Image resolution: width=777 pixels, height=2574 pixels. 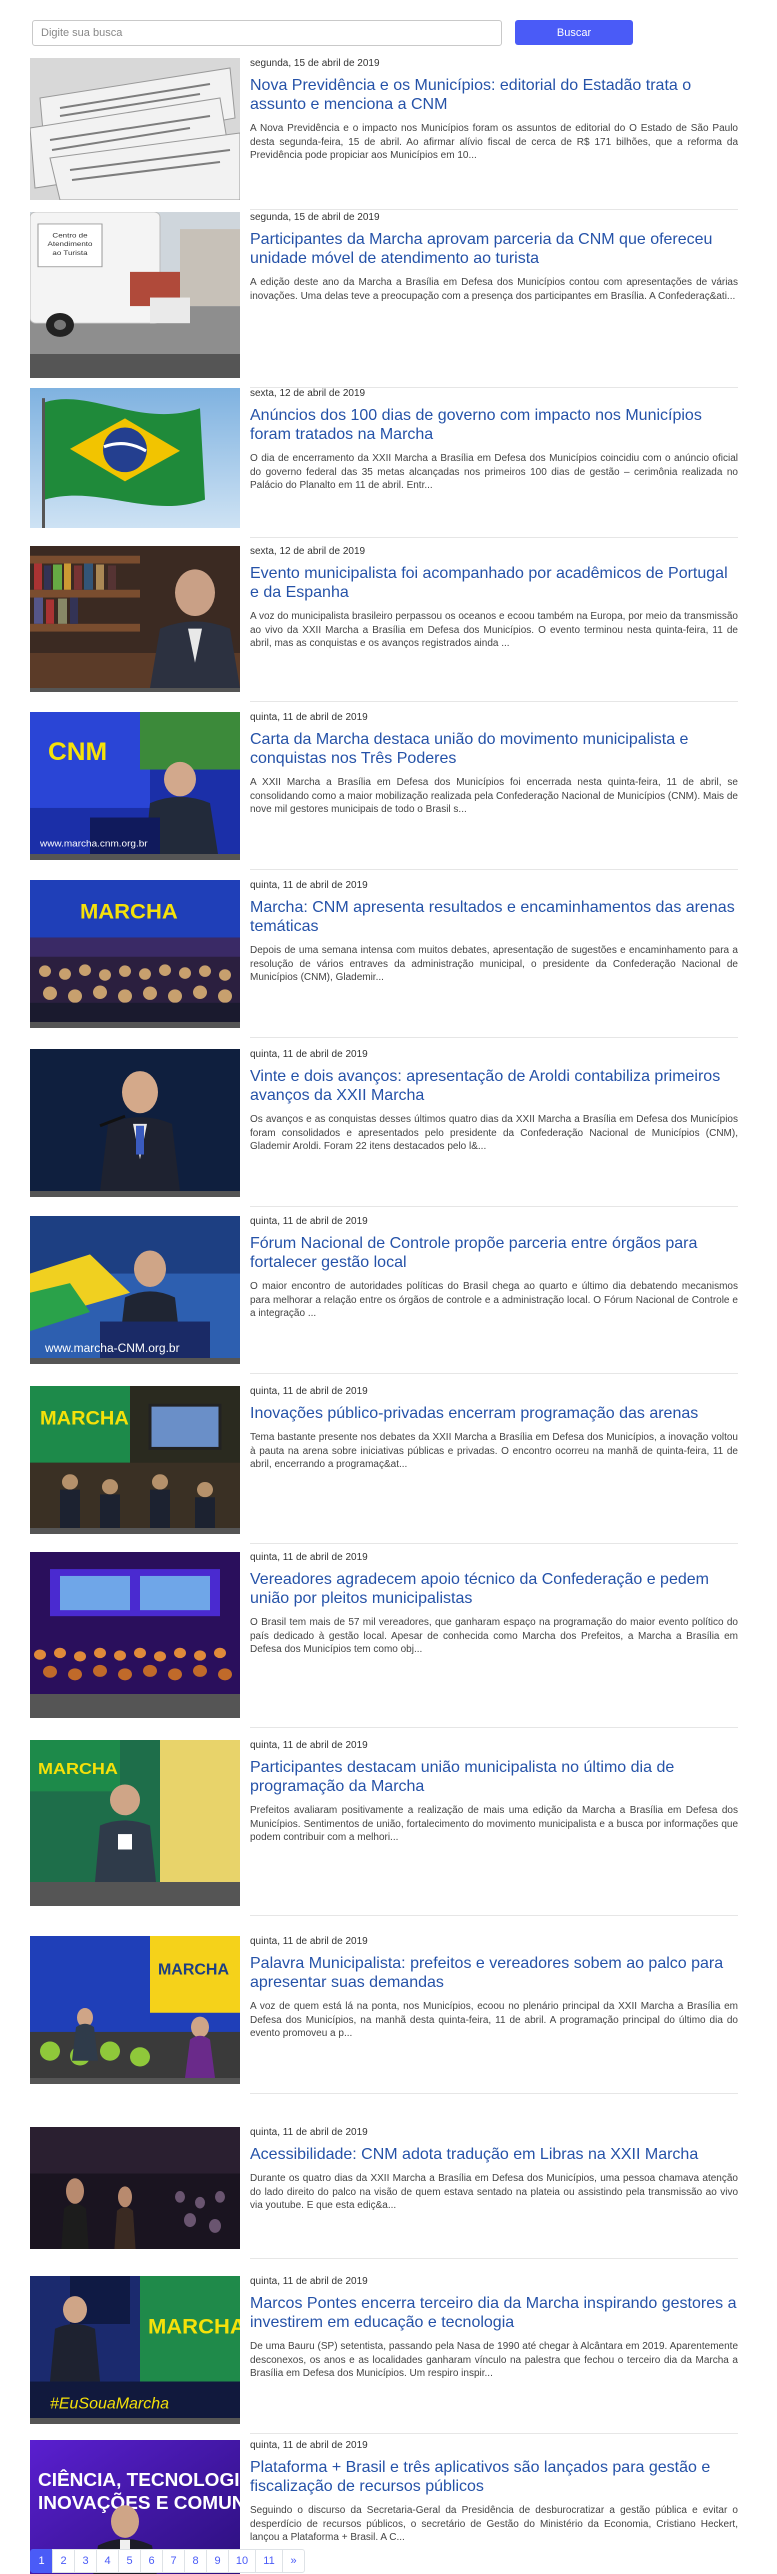 I want to click on page-link-4: 4, so click(x=107, y=2561).